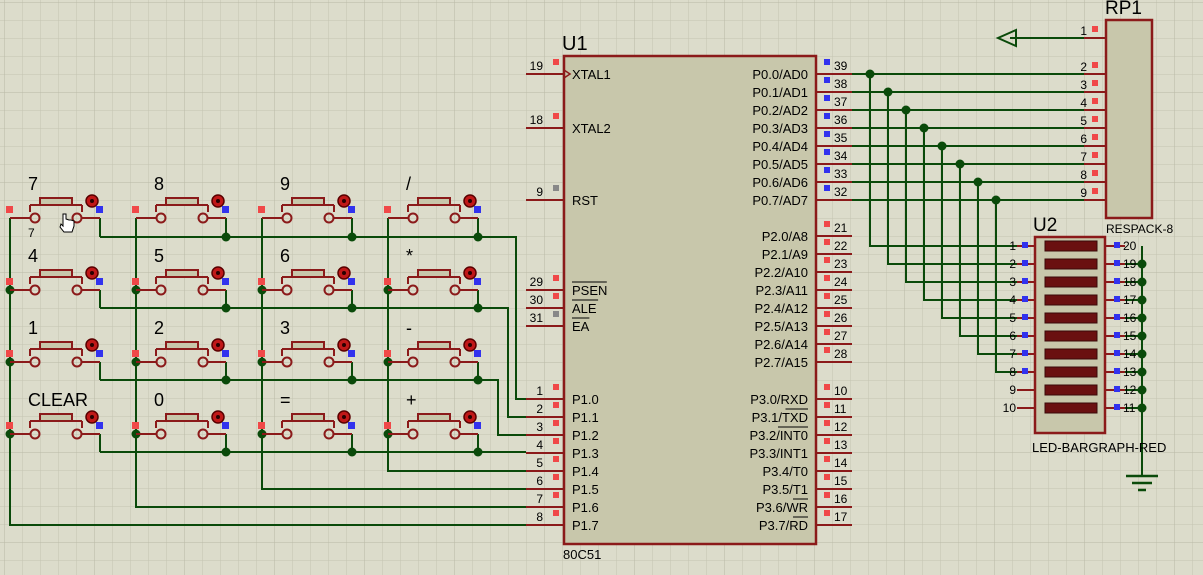 The image size is (1203, 575). Describe the element at coordinates (780, 417) in the screenshot. I see `u1-pin-label: P3.1/TXD` at that location.